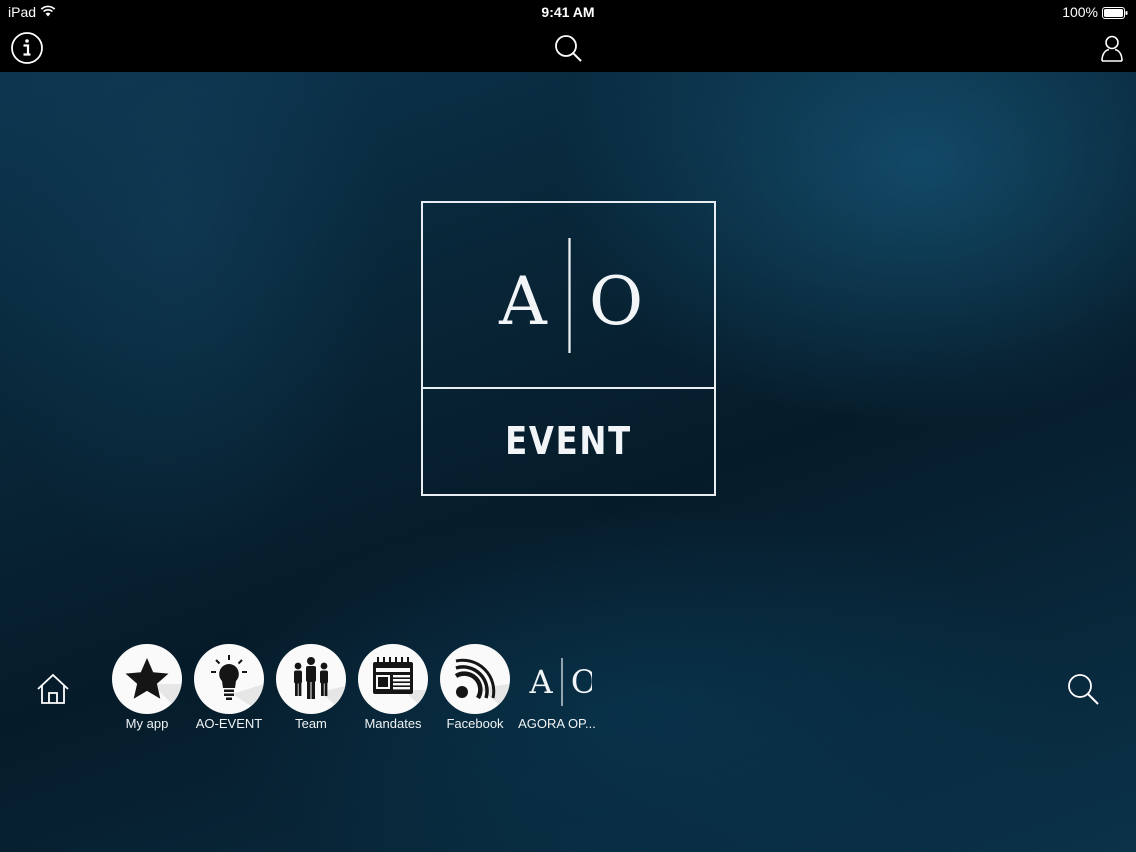 Image resolution: width=1136 pixels, height=852 pixels. Describe the element at coordinates (568, 295) in the screenshot. I see `logo-monogram: A O` at that location.